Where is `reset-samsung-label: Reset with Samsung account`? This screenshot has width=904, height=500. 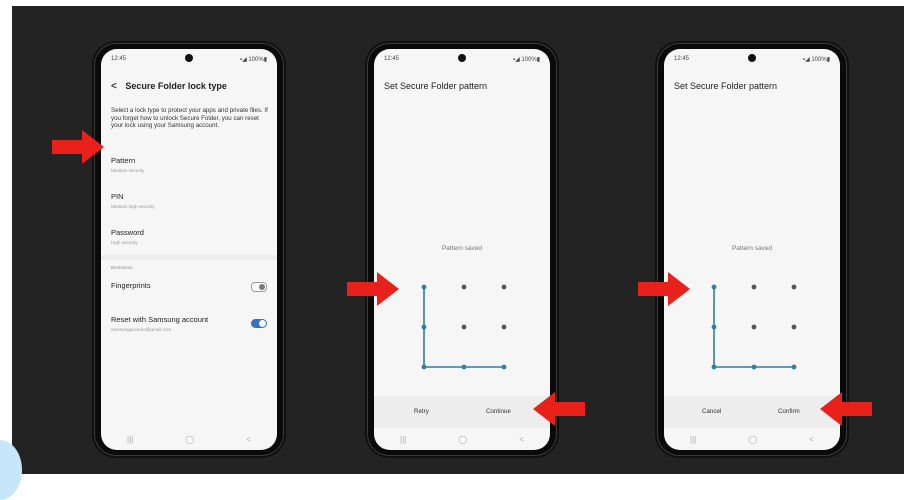 reset-samsung-label: Reset with Samsung account is located at coordinates (160, 319).